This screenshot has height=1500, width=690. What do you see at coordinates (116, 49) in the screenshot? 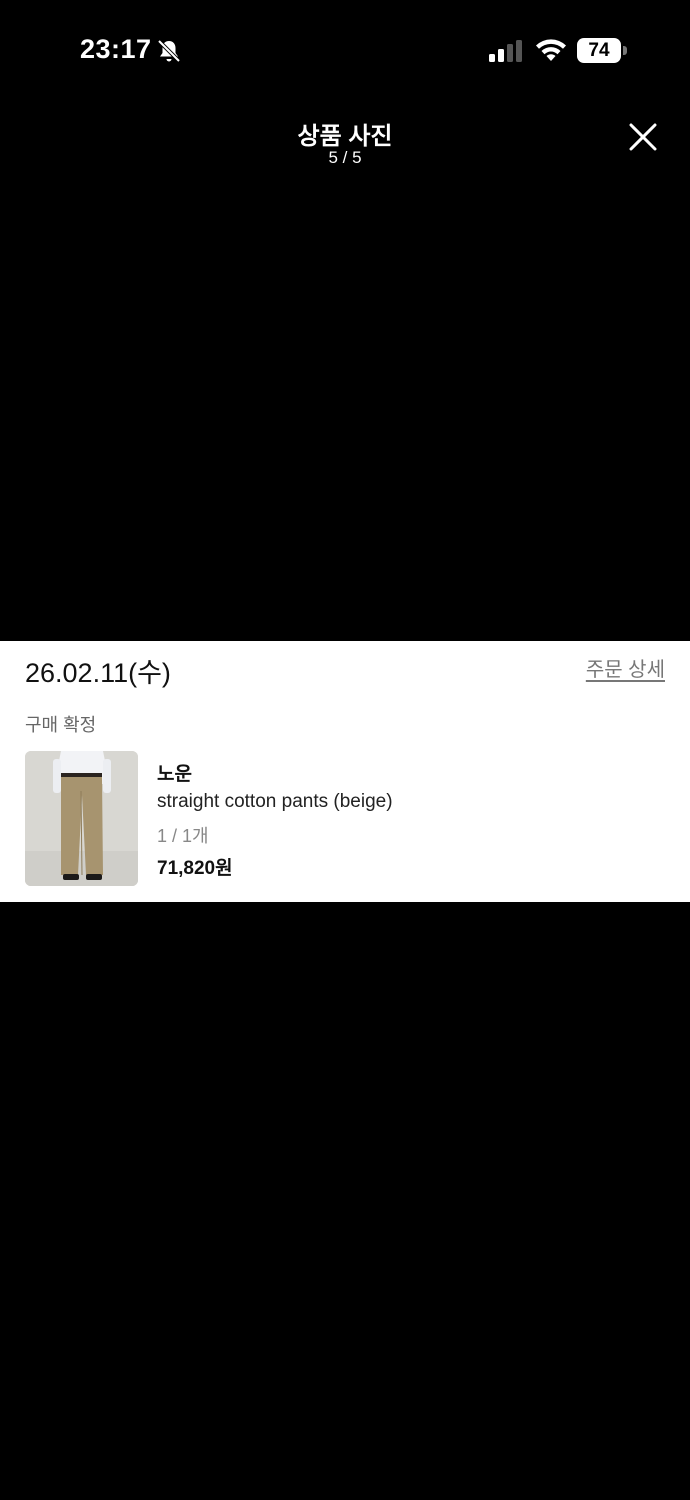
I see `status-time: 23:17` at bounding box center [116, 49].